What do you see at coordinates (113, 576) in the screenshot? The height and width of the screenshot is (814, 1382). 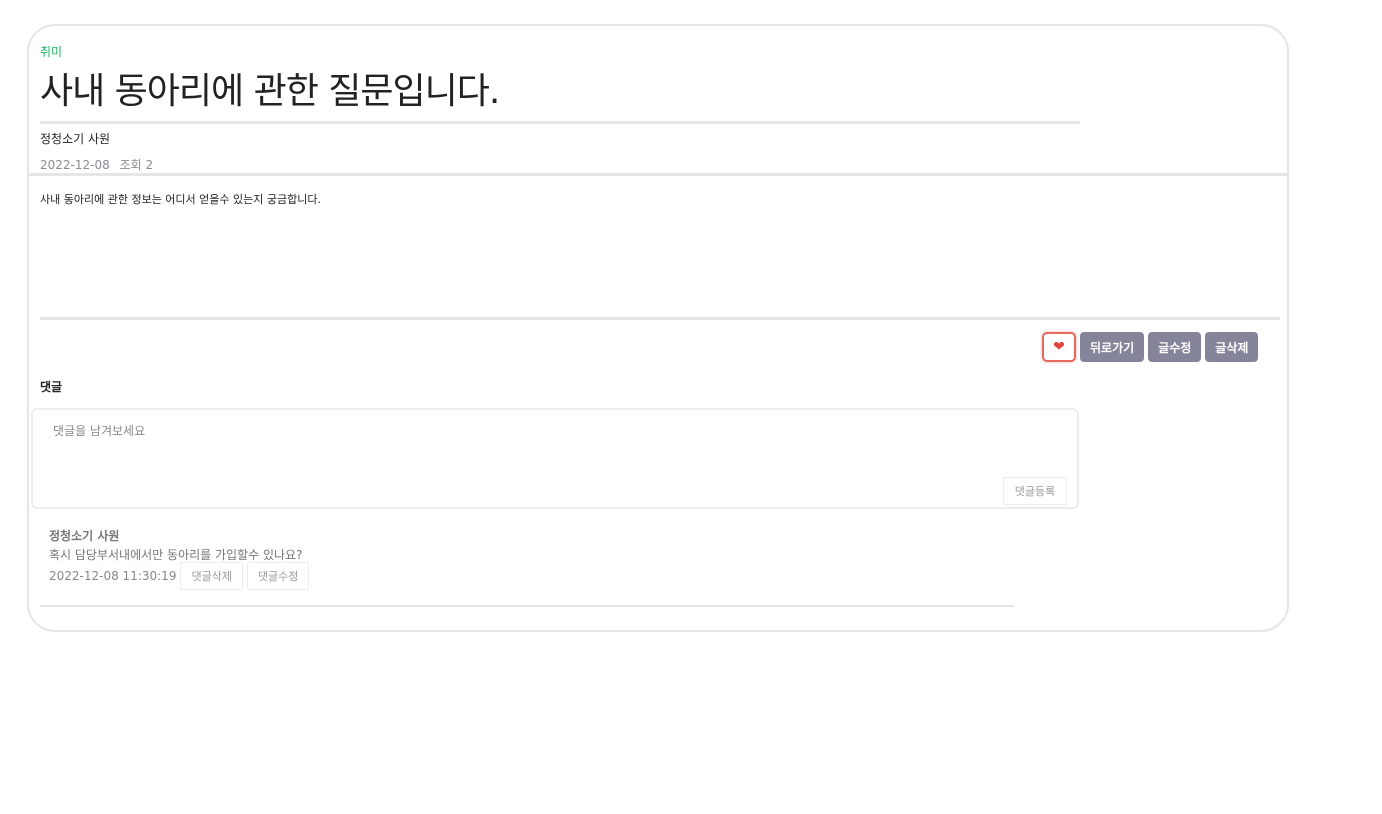 I see `comment-timestamp: 2022-12-08 11:30:19` at bounding box center [113, 576].